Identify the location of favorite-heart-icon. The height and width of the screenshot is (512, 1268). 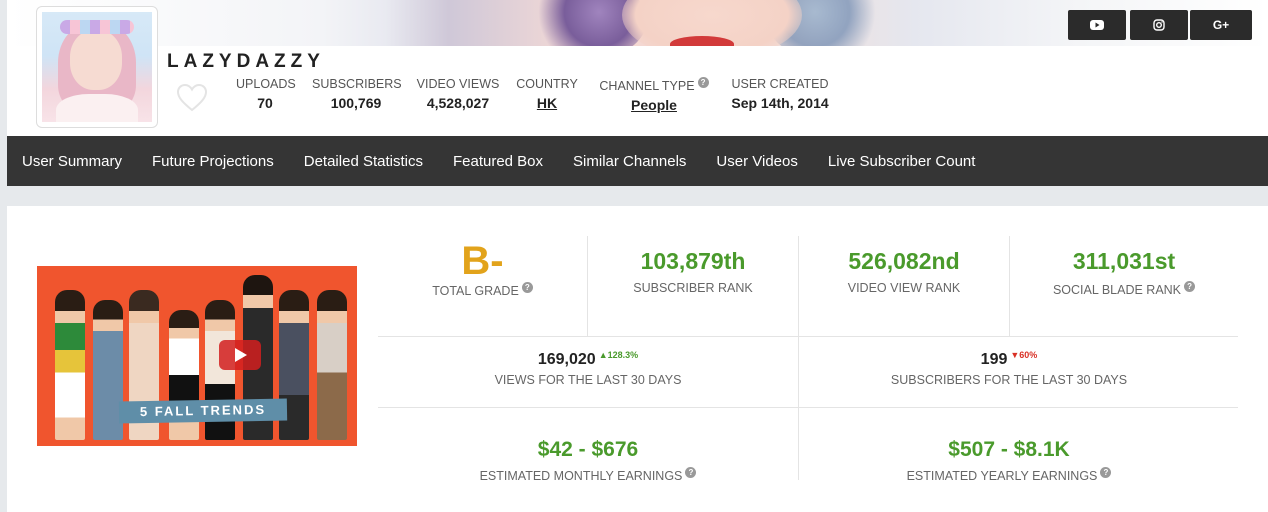
(192, 98).